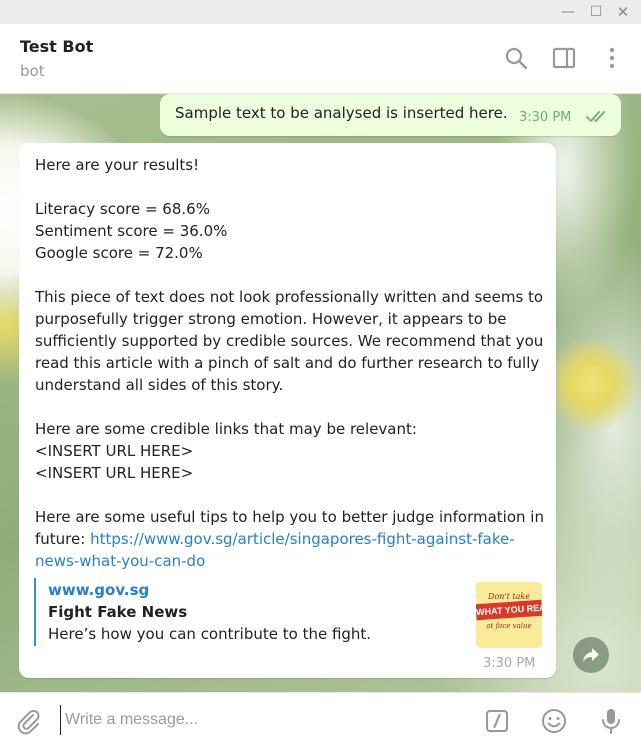  I want to click on paperclip-icon, so click(28, 721).